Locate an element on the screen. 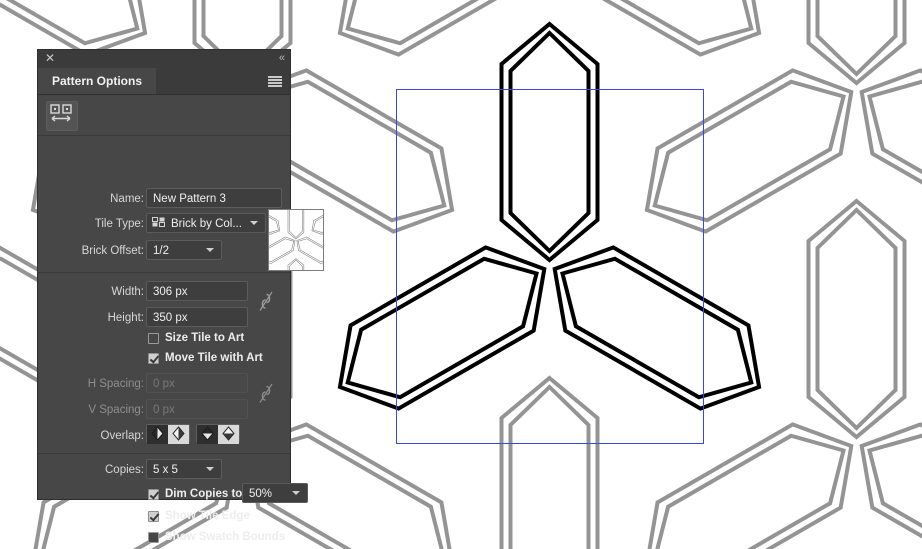 The image size is (922, 549). height-label: Height: is located at coordinates (125, 318).